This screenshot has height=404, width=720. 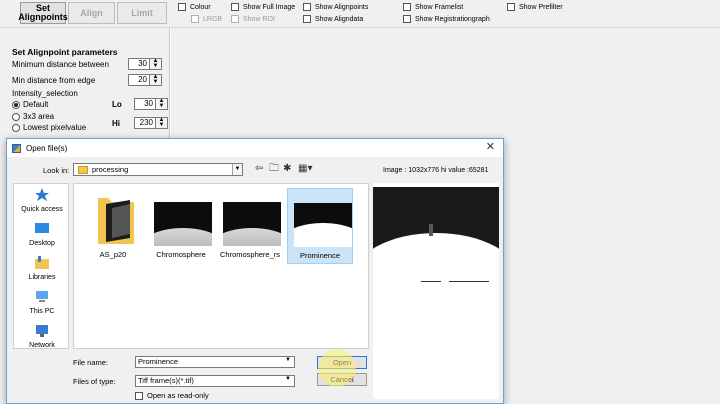 I want to click on file-name: AS_p20, so click(x=113, y=254).